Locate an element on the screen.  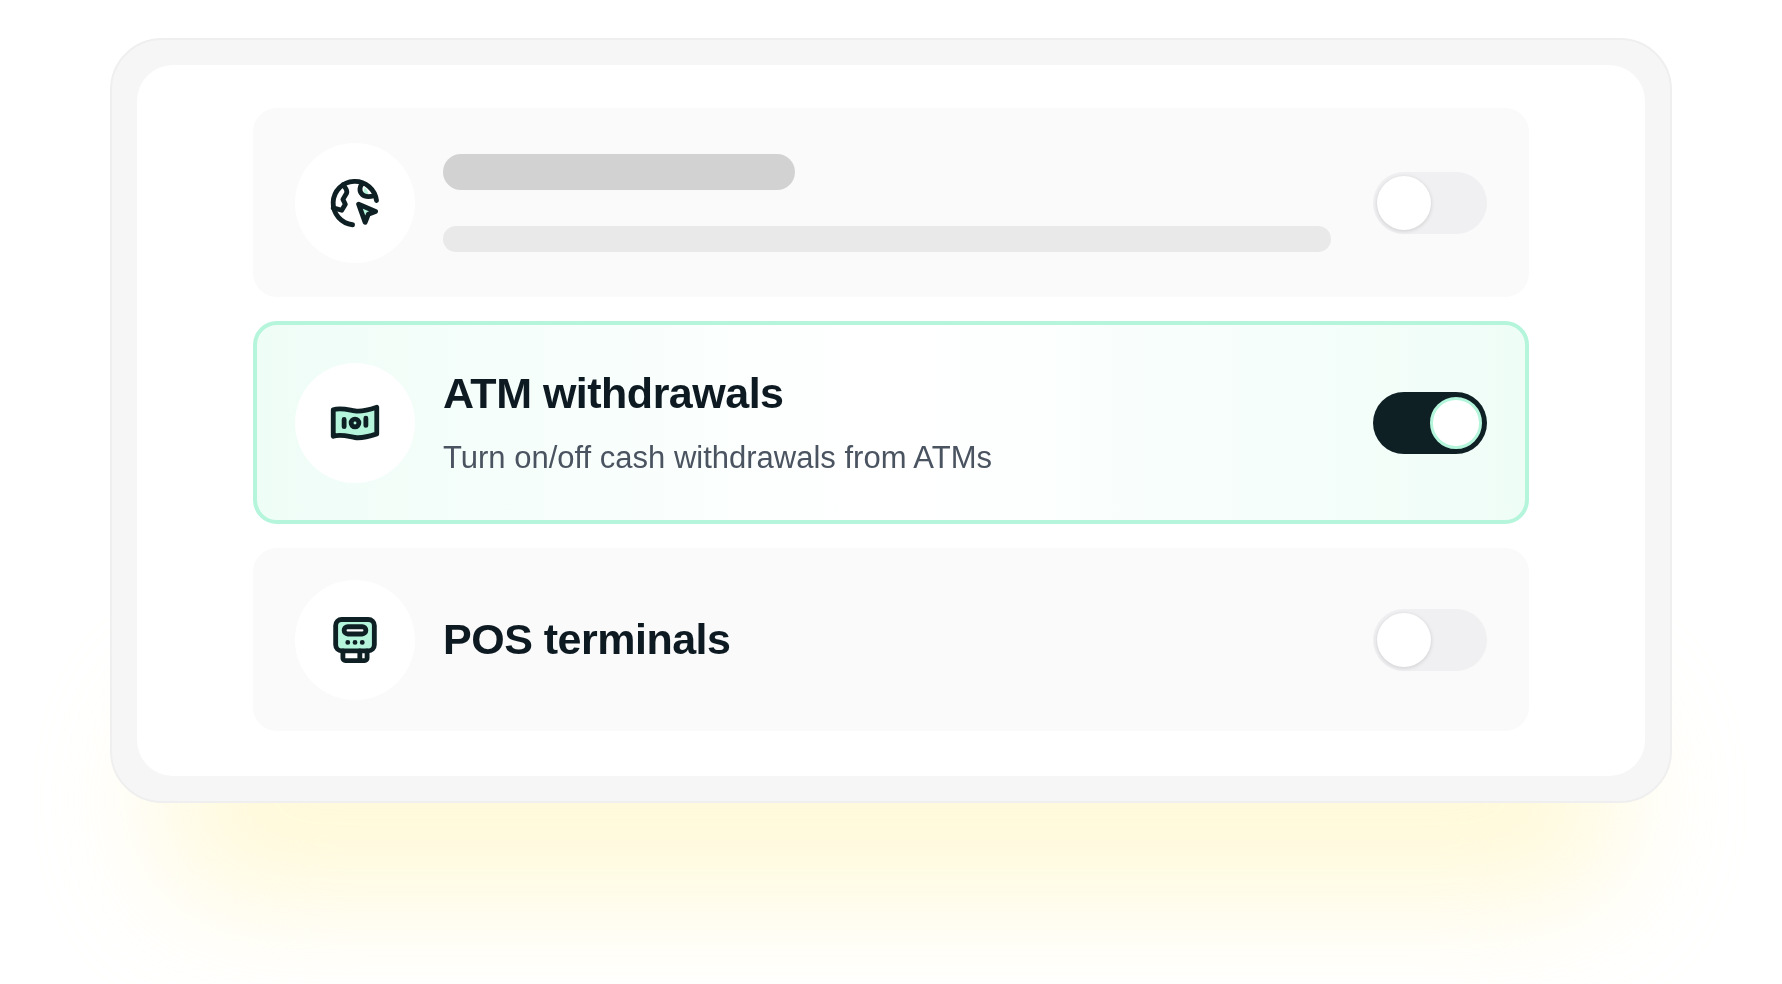
setting-title: POS terminals is located at coordinates (587, 639).